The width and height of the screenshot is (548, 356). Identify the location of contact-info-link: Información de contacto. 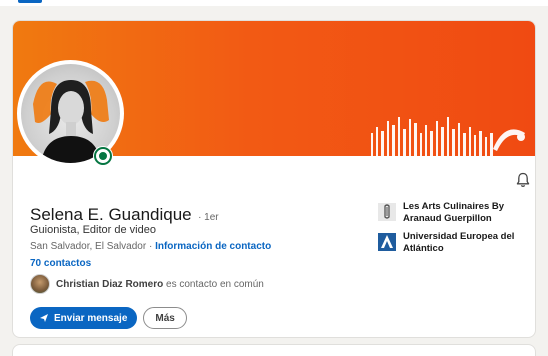
(213, 246).